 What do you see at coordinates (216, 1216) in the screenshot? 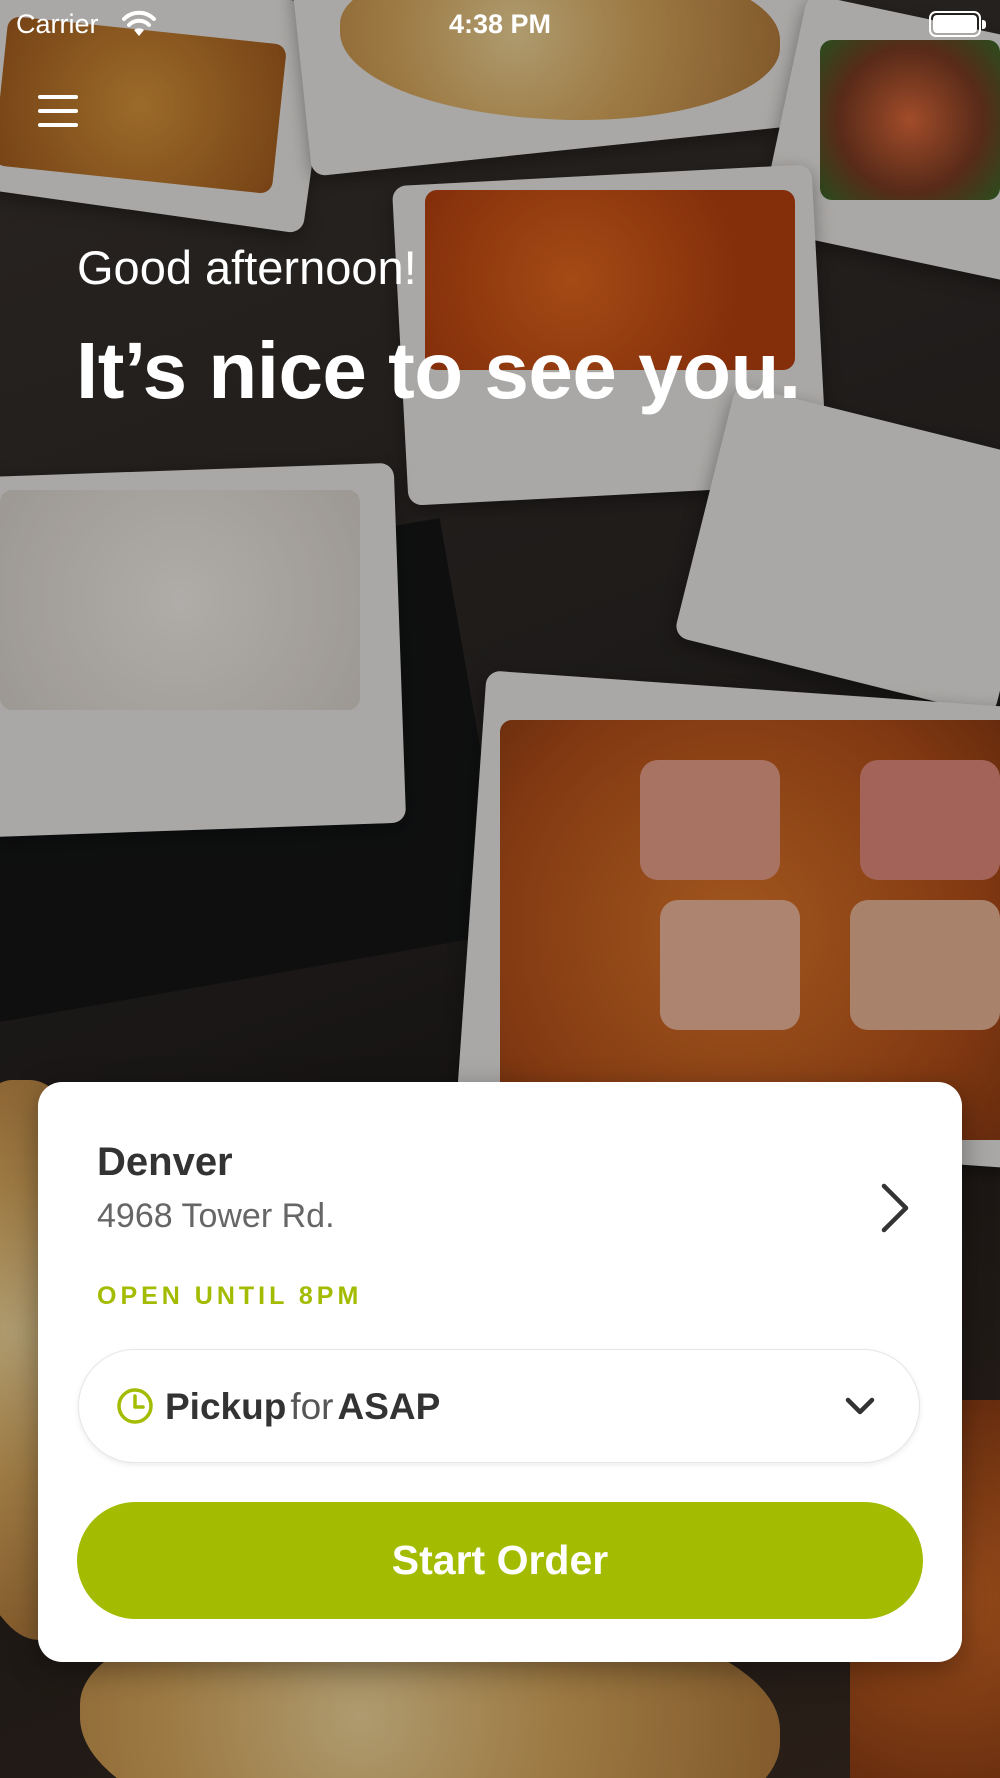
I see `location-address: 4968 Tower Rd.` at bounding box center [216, 1216].